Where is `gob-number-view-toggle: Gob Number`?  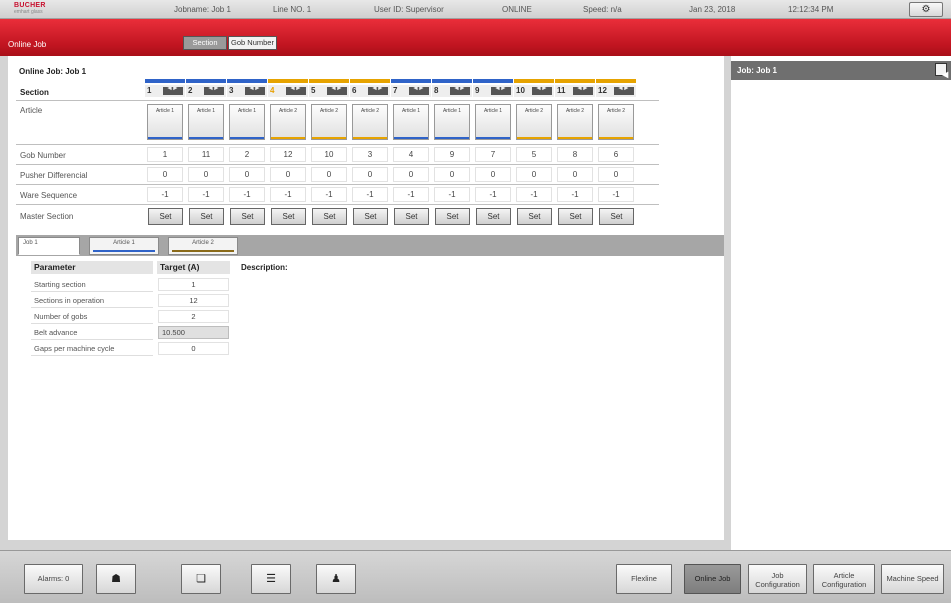 gob-number-view-toggle: Gob Number is located at coordinates (252, 43).